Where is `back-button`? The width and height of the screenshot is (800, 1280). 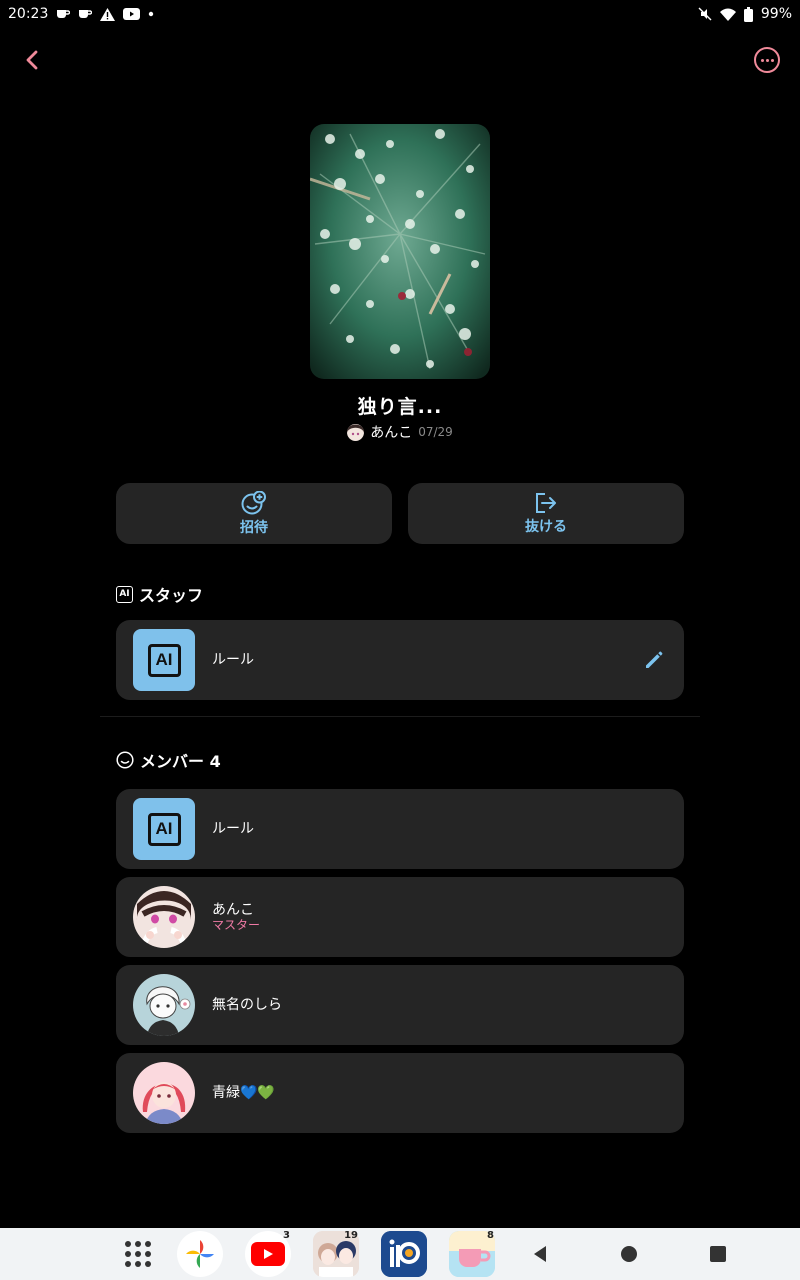 back-button is located at coordinates (32, 60).